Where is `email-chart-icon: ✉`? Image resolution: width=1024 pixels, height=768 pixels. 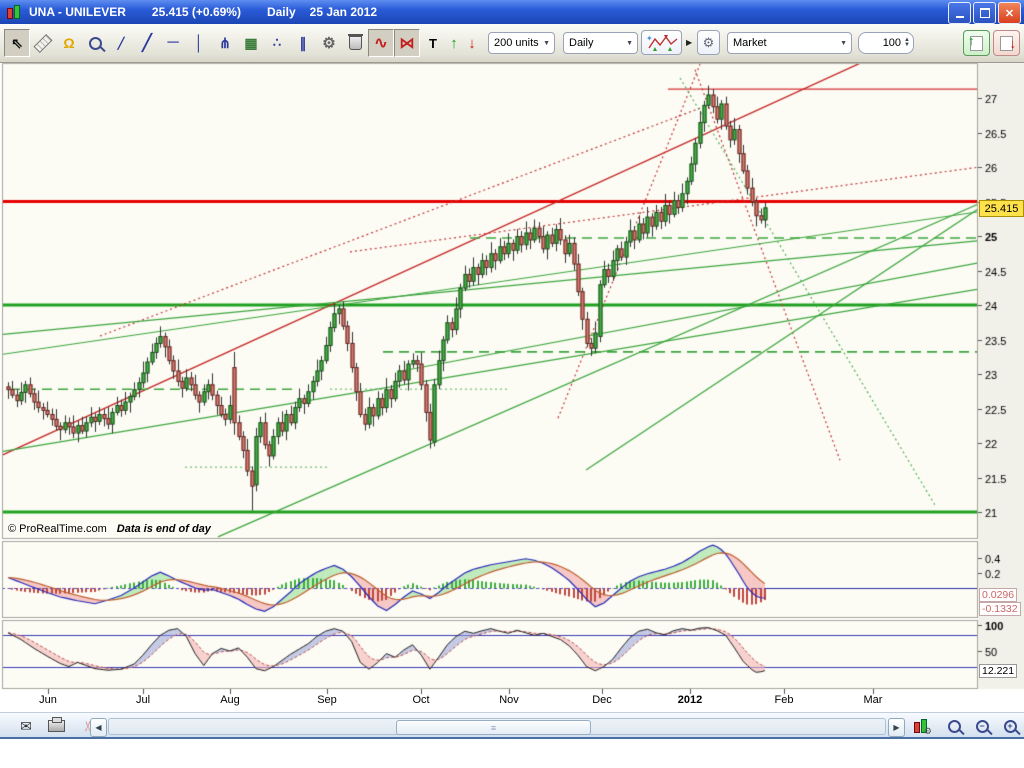 email-chart-icon: ✉ is located at coordinates (26, 726).